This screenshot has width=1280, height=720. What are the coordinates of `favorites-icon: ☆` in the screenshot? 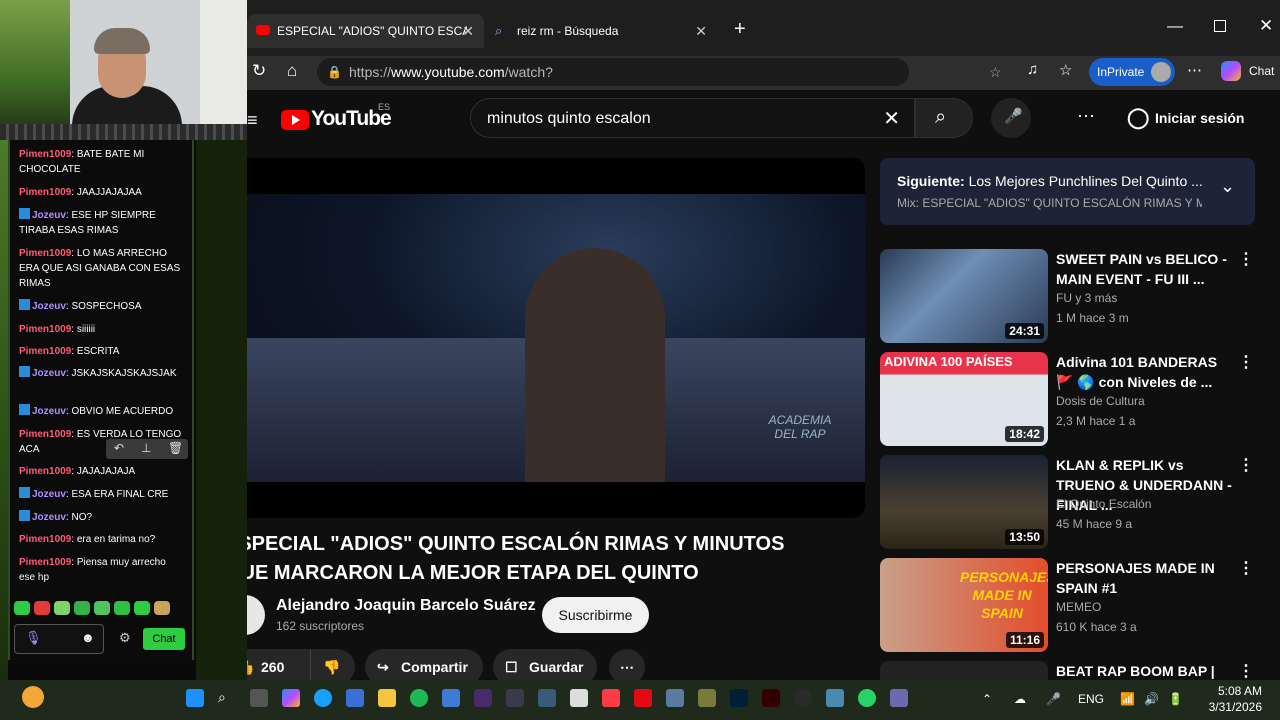 It's located at (1065, 70).